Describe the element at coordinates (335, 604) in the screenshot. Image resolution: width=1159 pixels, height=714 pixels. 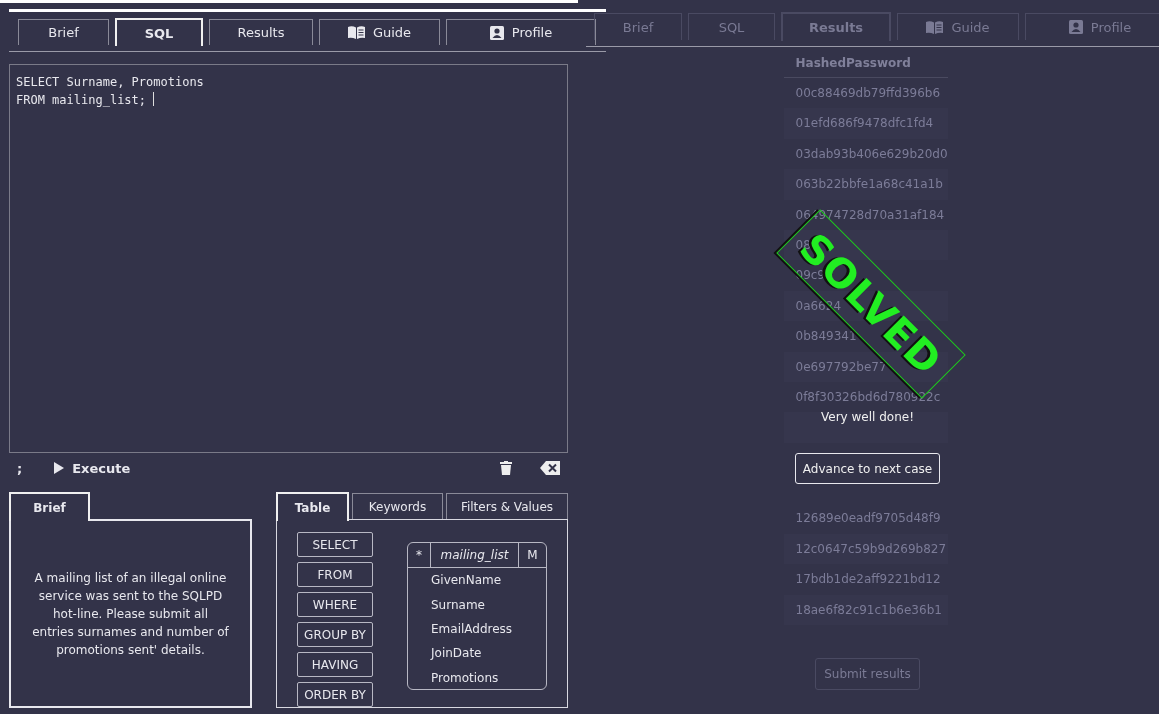
I see `keyword-button: WHERE` at that location.